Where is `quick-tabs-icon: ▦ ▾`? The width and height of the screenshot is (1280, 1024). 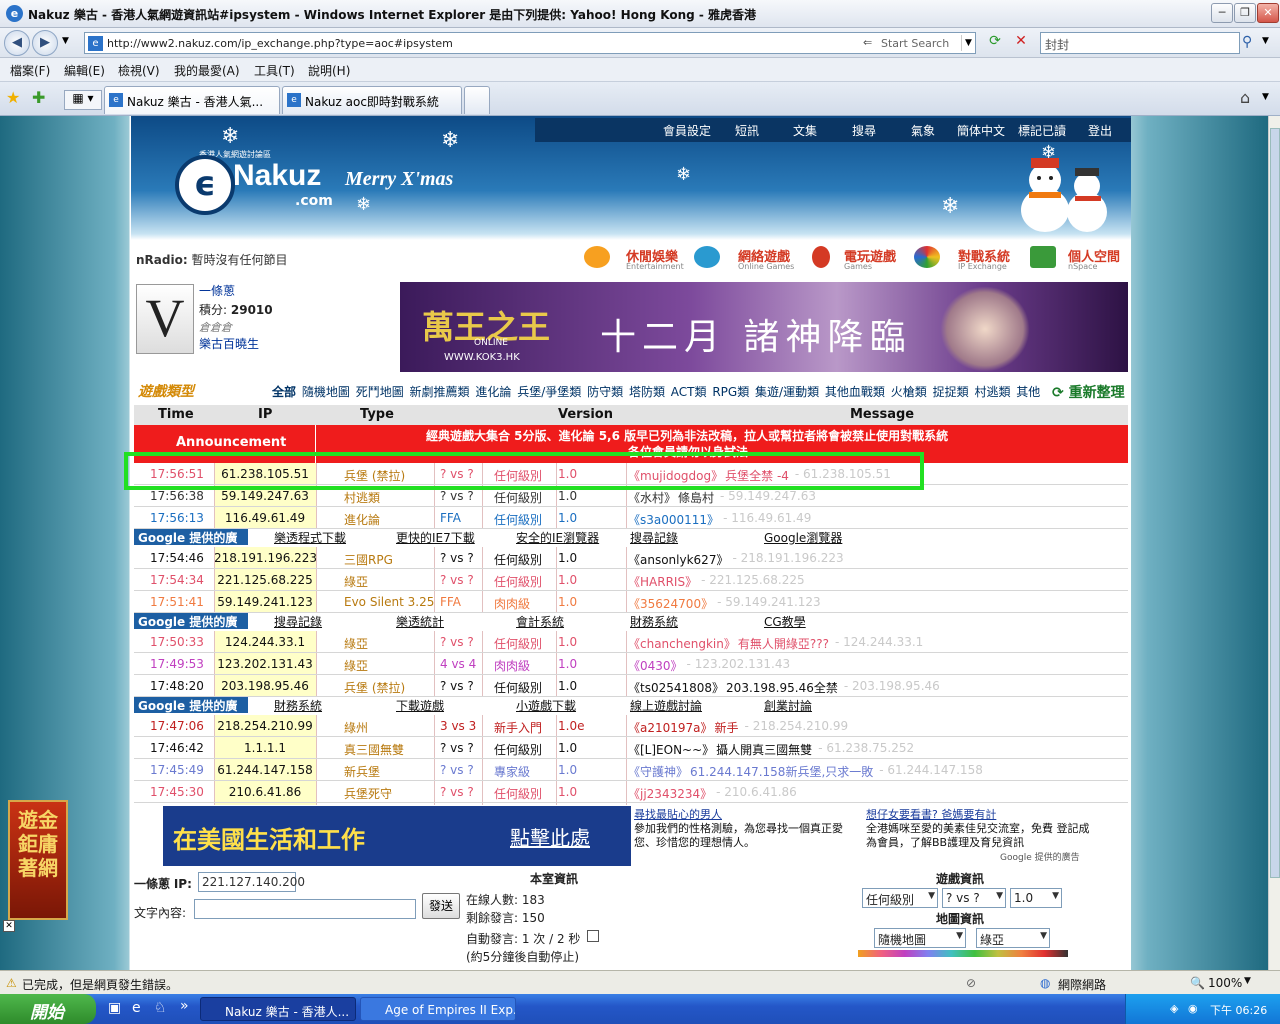 quick-tabs-icon: ▦ ▾ is located at coordinates (83, 100).